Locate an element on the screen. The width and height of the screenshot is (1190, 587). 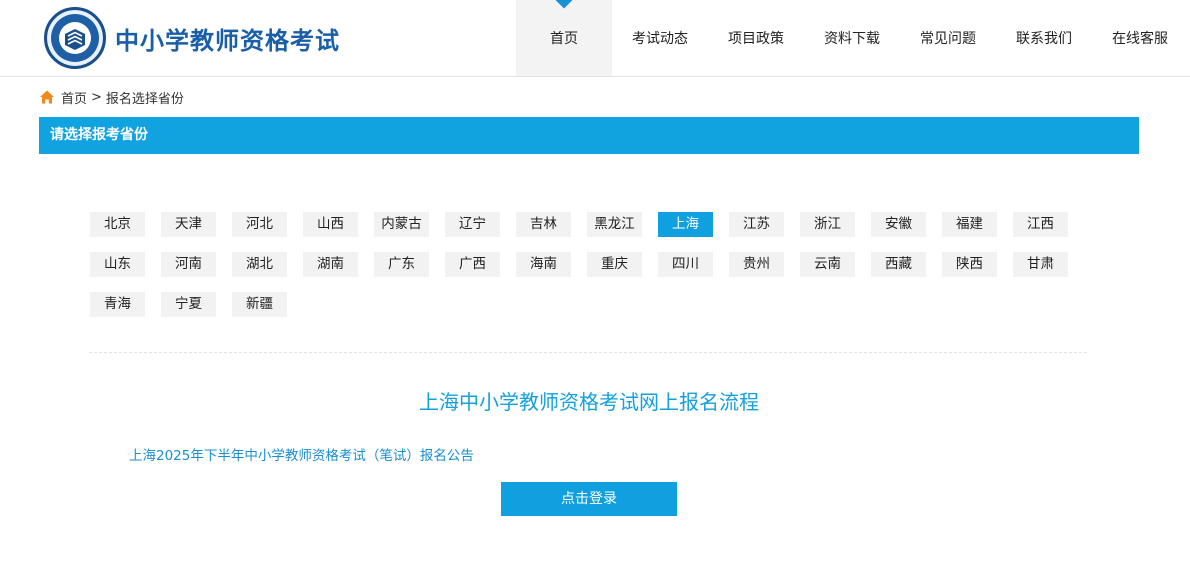
site-logo is located at coordinates (75, 38).